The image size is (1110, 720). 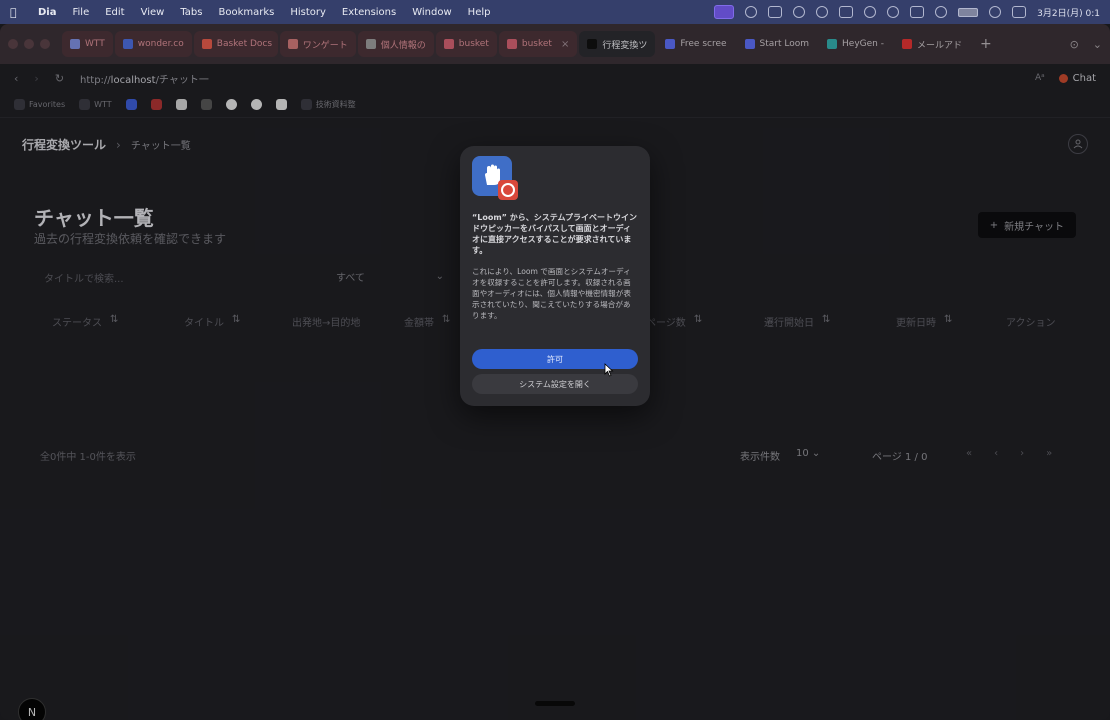 I want to click on zoom-window-button, so click(x=45, y=44).